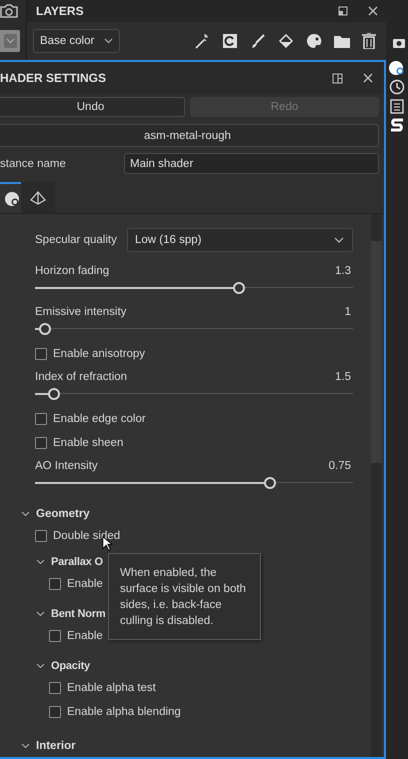 This screenshot has width=408, height=759. Describe the element at coordinates (347, 312) in the screenshot. I see `slider-value: 1` at that location.